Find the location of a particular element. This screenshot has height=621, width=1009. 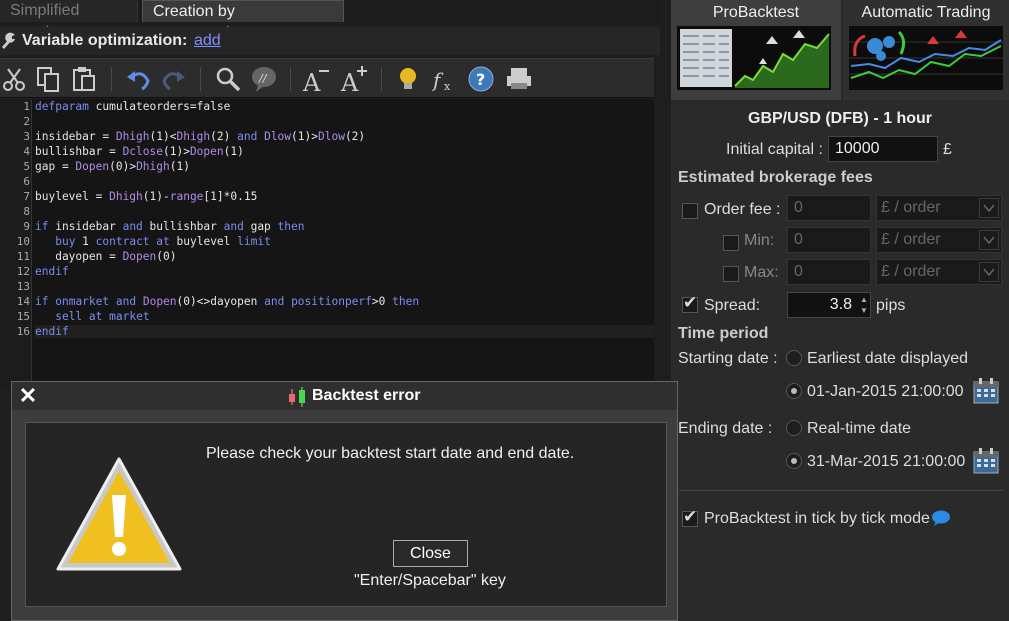

svg-text: f is located at coordinates (437, 80).